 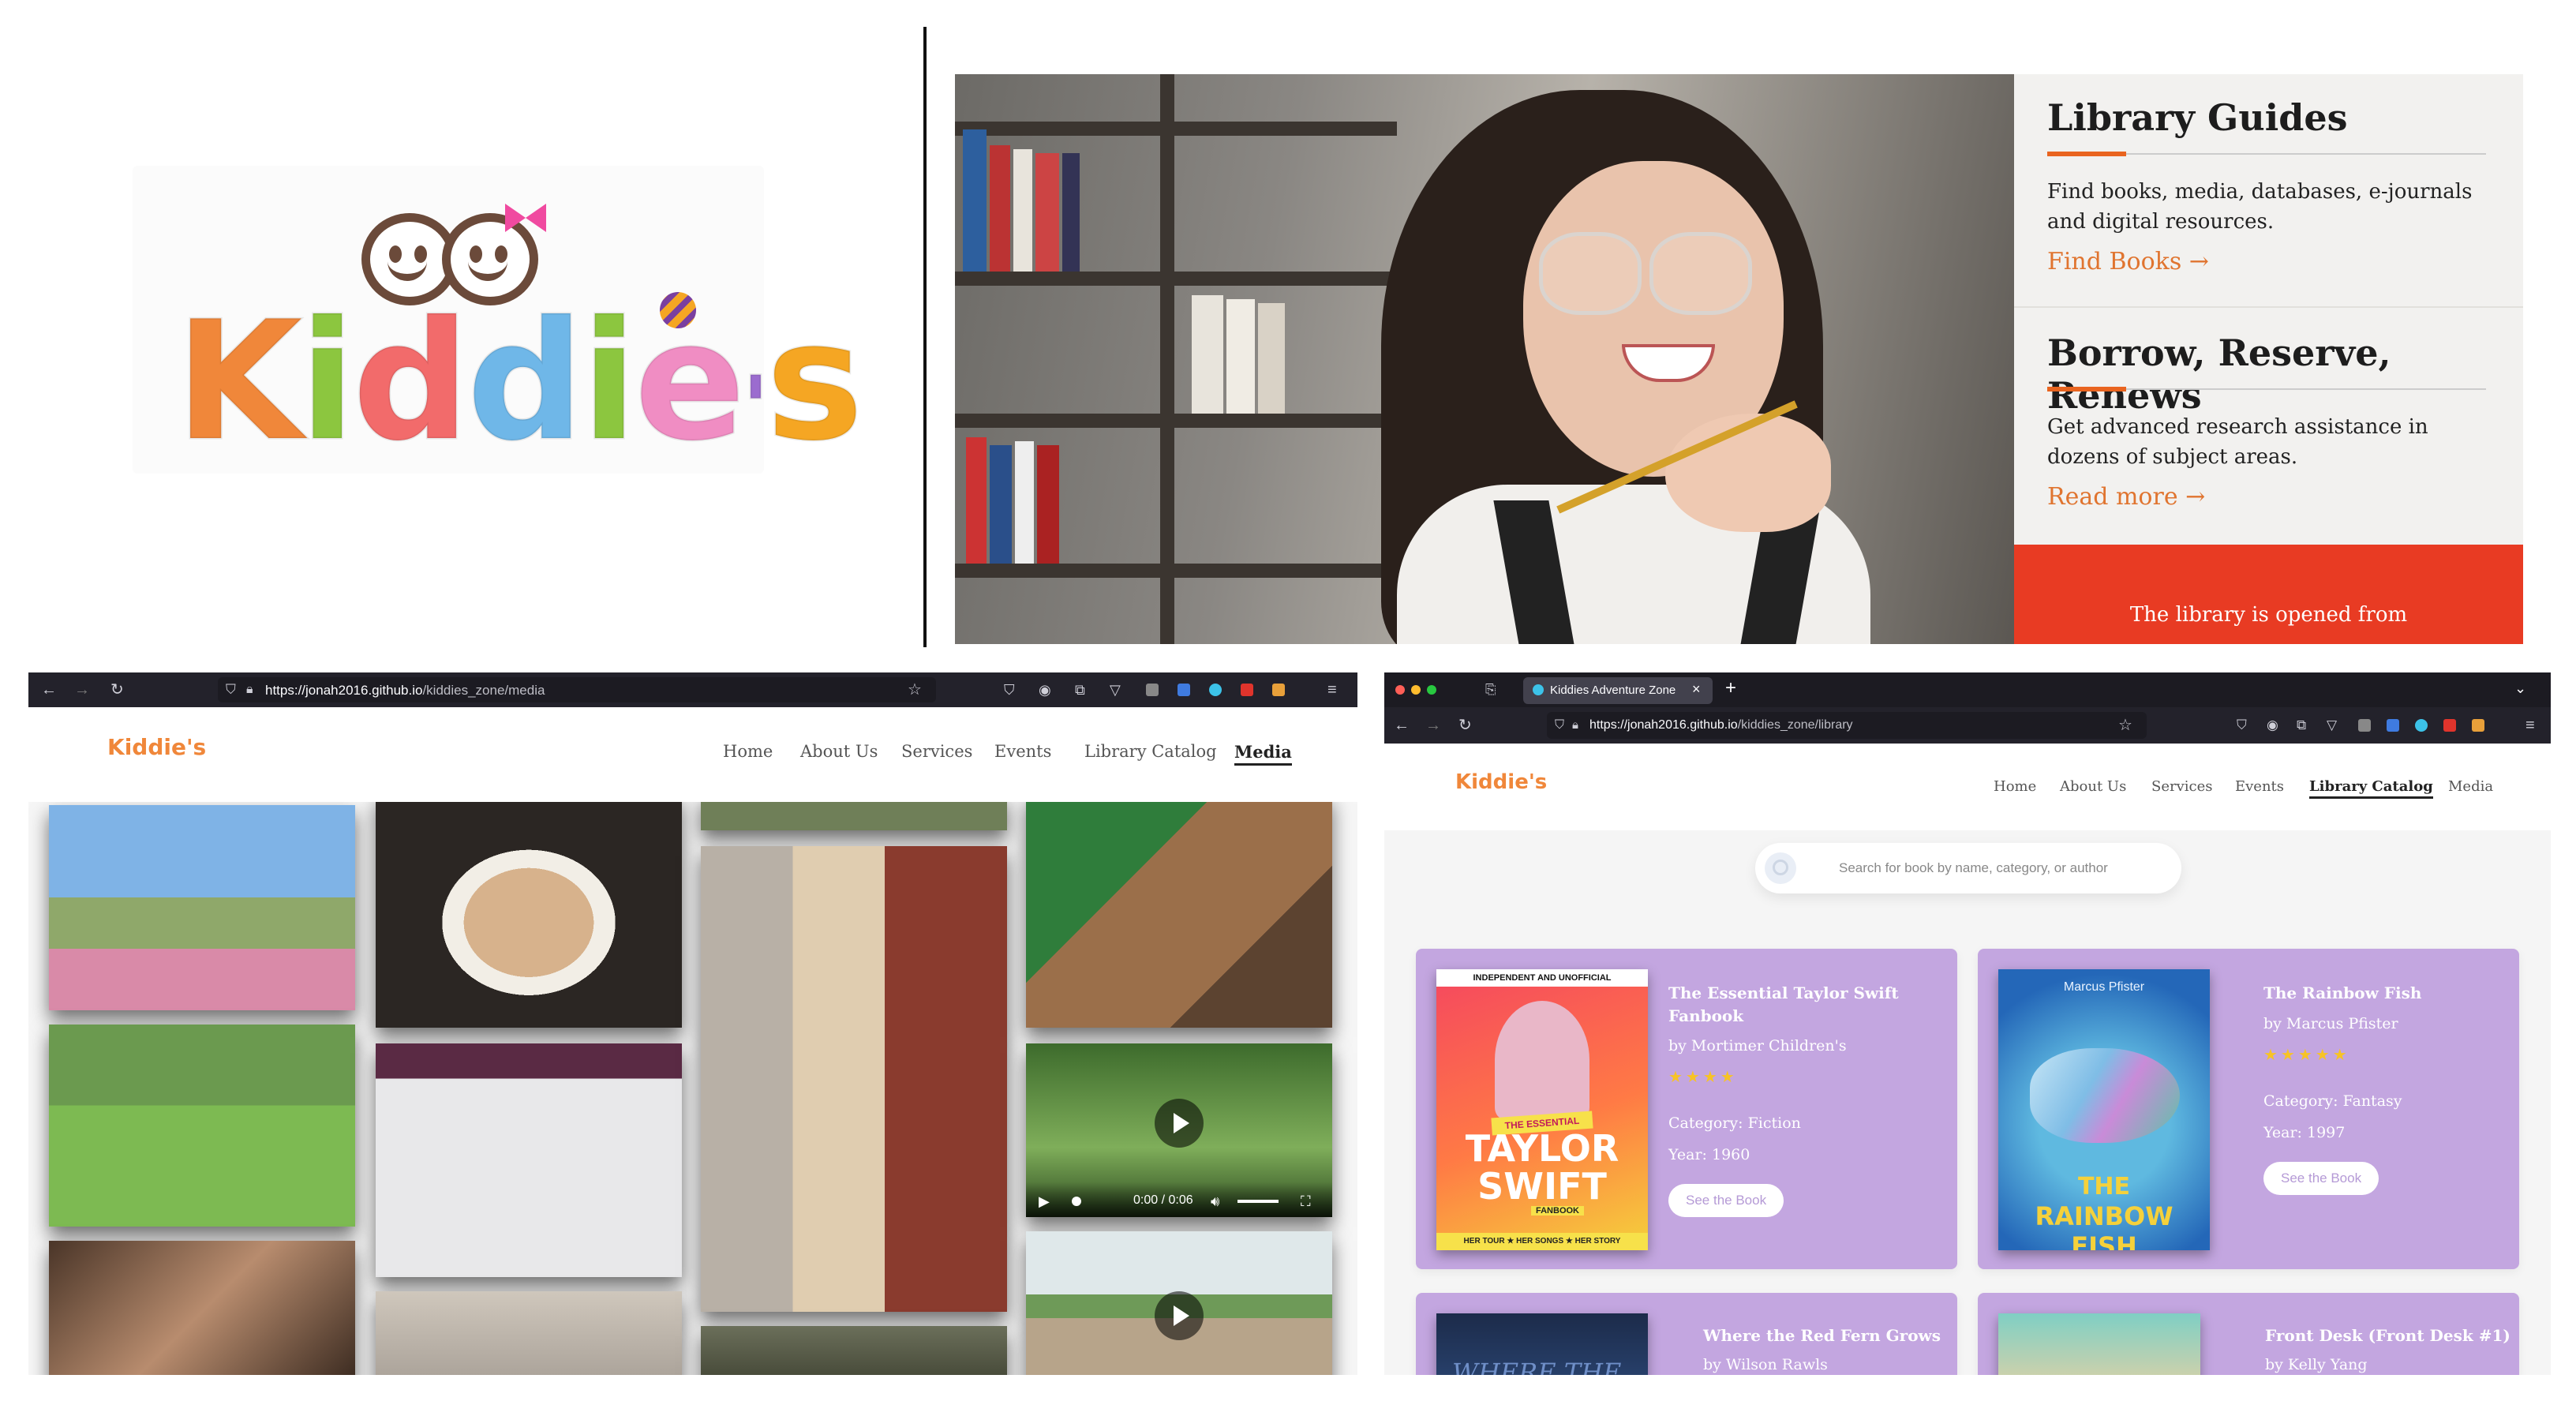 What do you see at coordinates (854, 1079) in the screenshot?
I see `gallery-photo-costume-party` at bounding box center [854, 1079].